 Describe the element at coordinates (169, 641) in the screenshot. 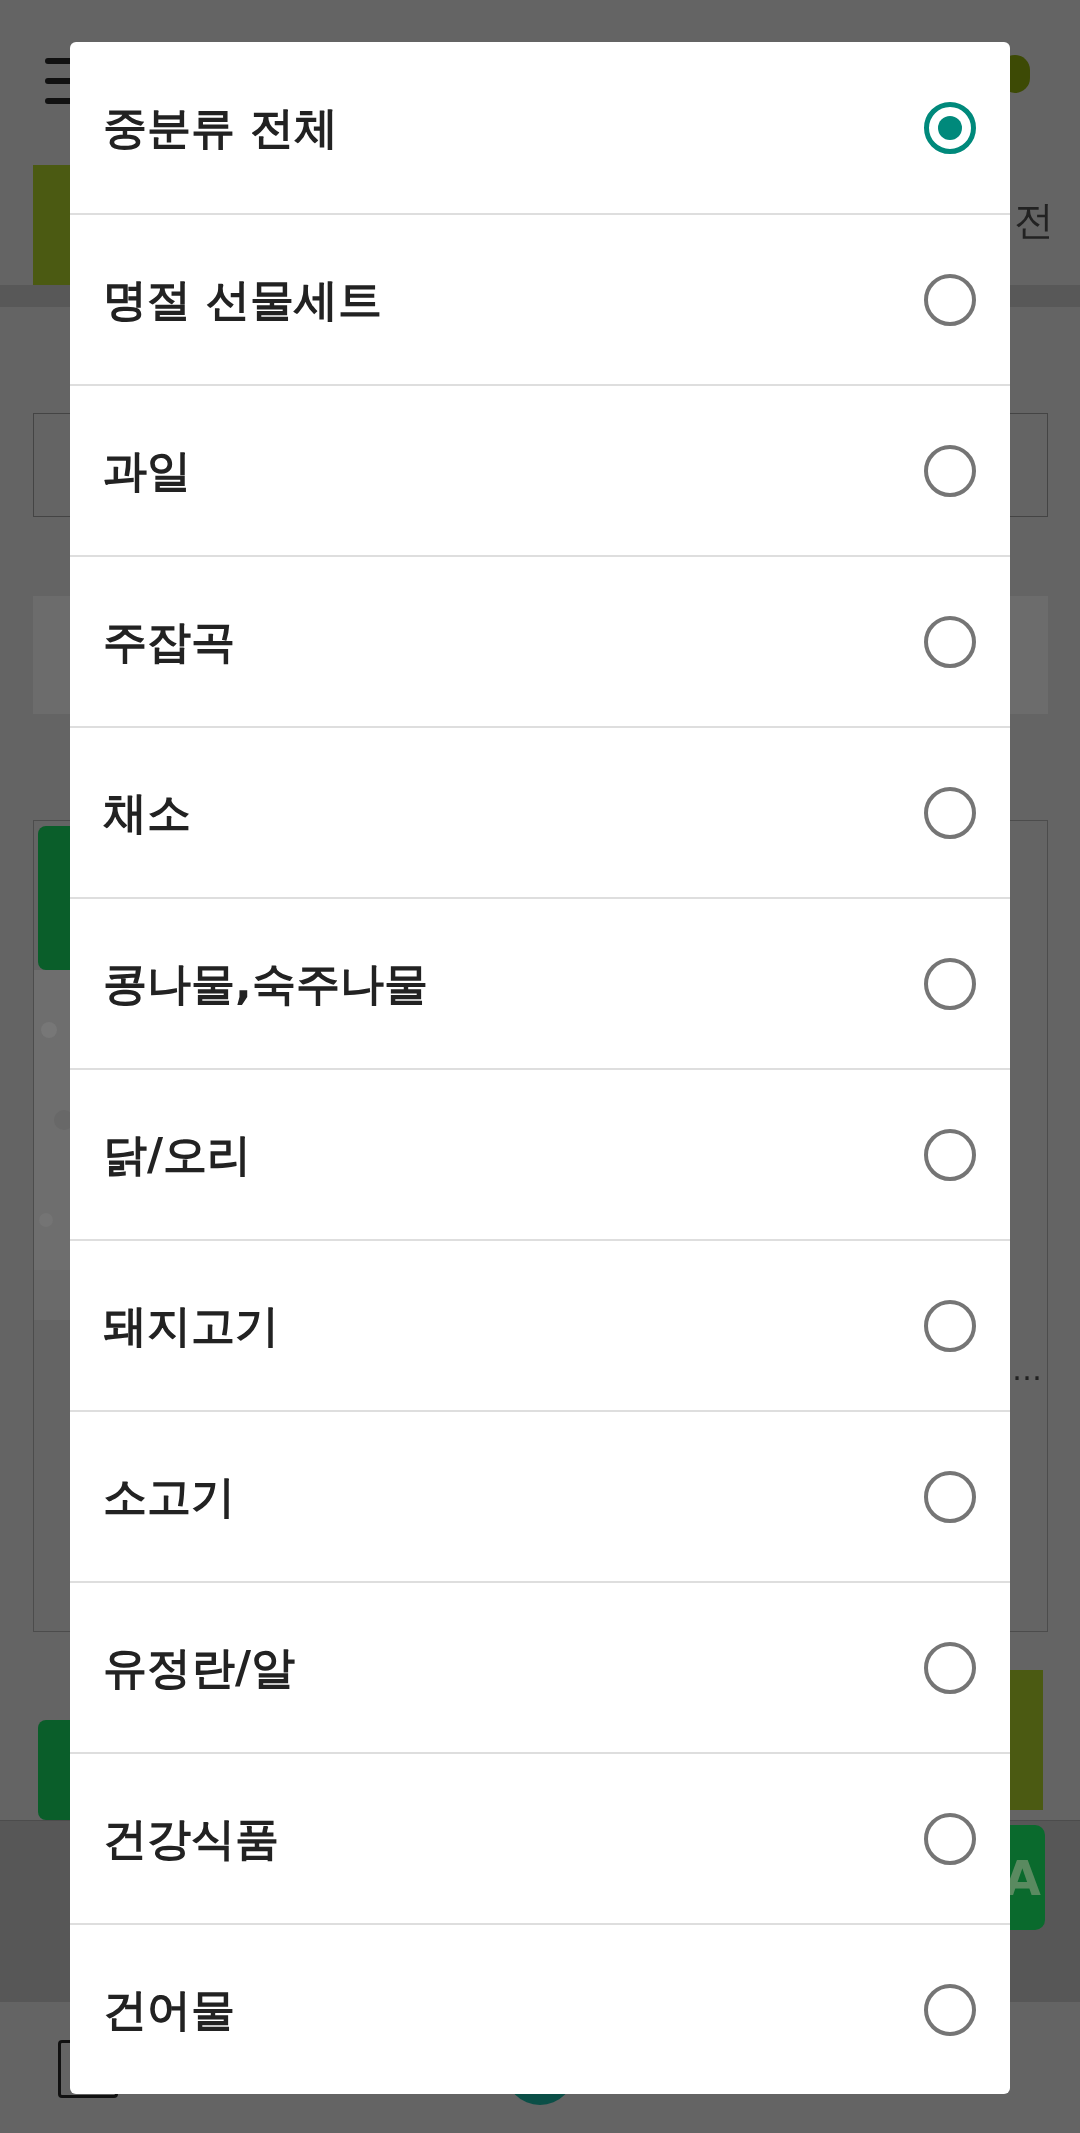

I see `option-label: 주잡곡` at that location.